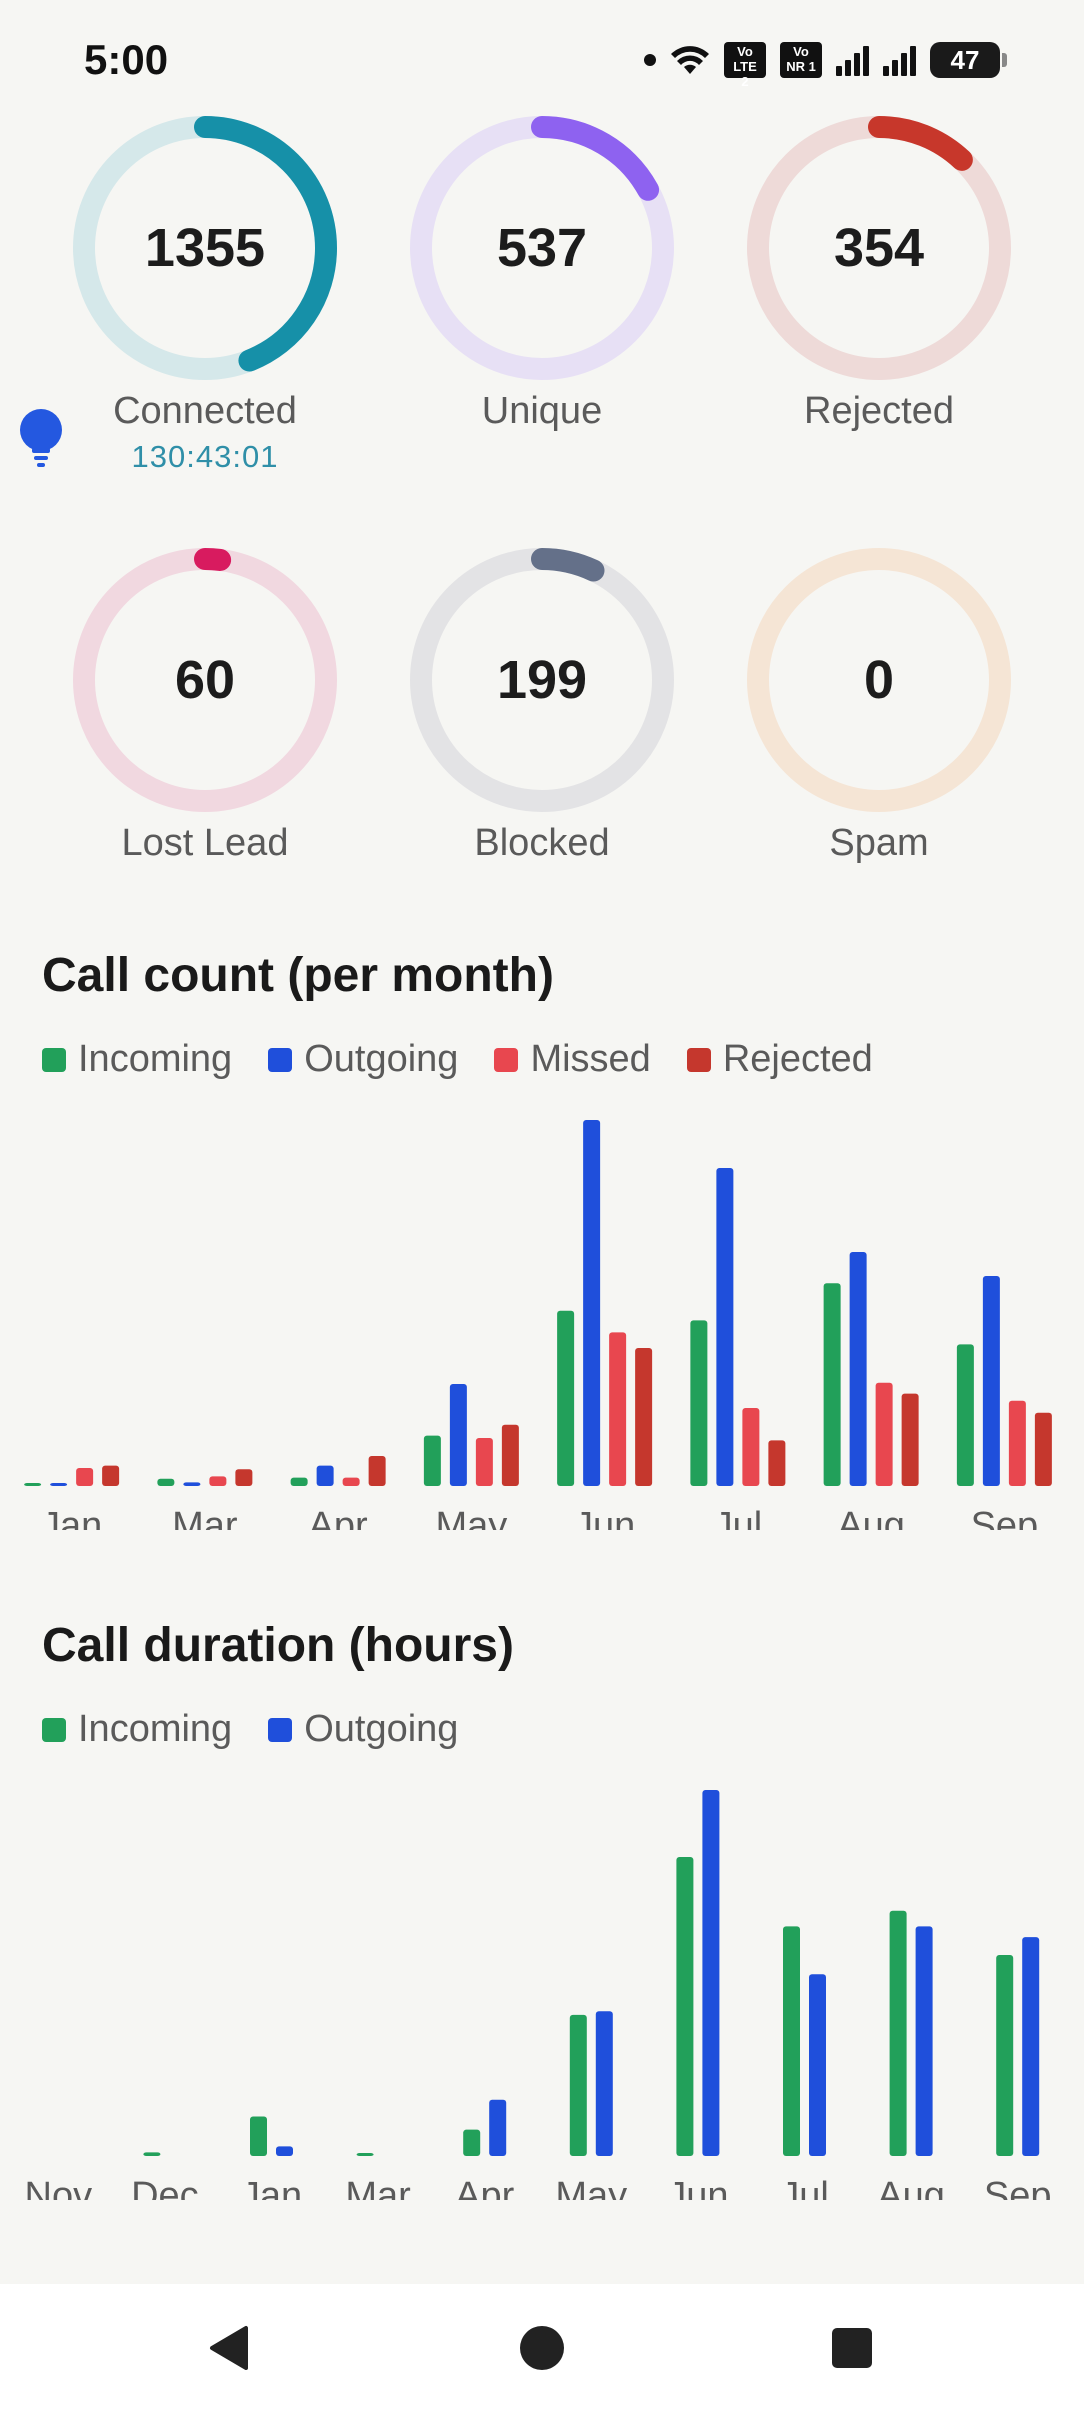 The image size is (1084, 2412). I want to click on stat-ring: 537, so click(542, 248).